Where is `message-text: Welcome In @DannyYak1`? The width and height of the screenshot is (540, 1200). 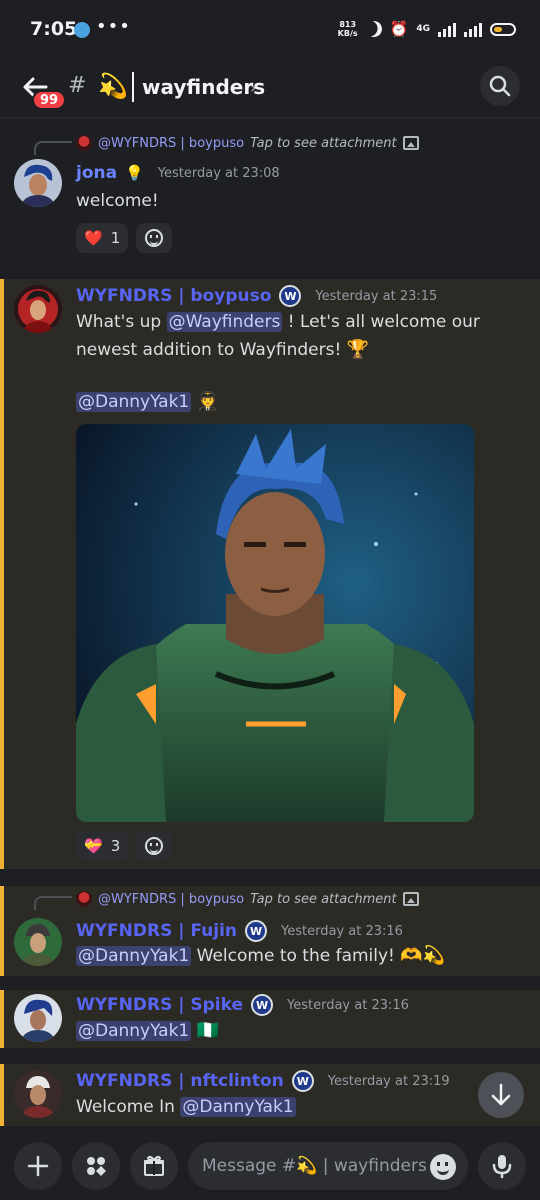
message-text: Welcome In @DannyYak1 is located at coordinates (299, 1107).